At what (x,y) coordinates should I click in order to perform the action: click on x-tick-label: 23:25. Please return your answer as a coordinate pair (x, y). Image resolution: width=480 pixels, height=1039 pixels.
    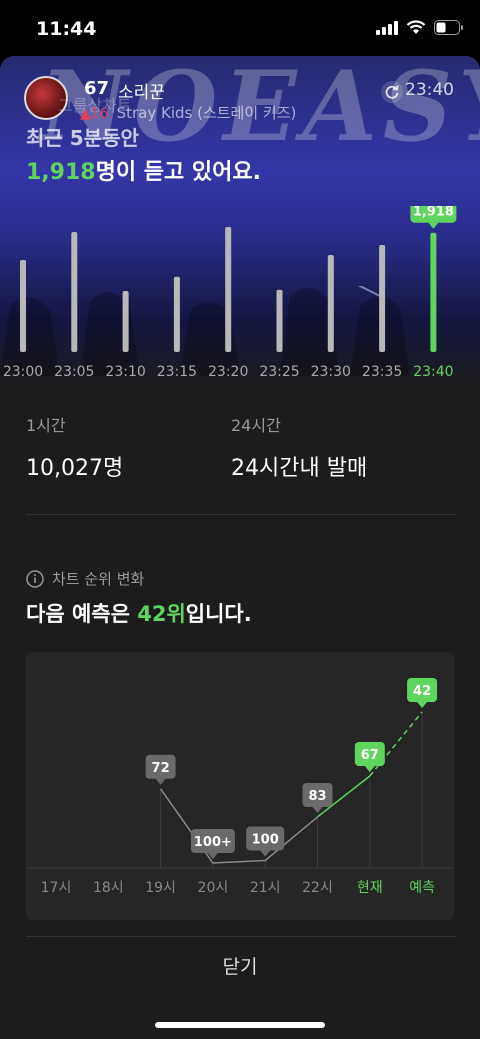
    Looking at the image, I should click on (279, 372).